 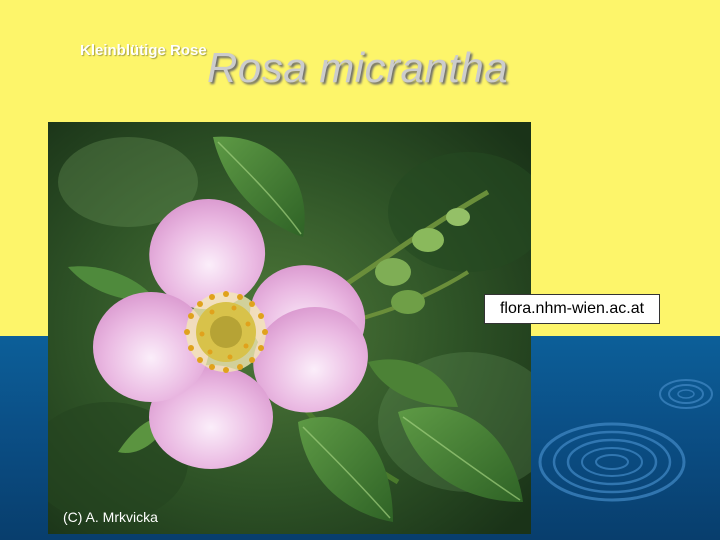 What do you see at coordinates (358, 67) in the screenshot?
I see `slide-title: Rosa micrantha` at bounding box center [358, 67].